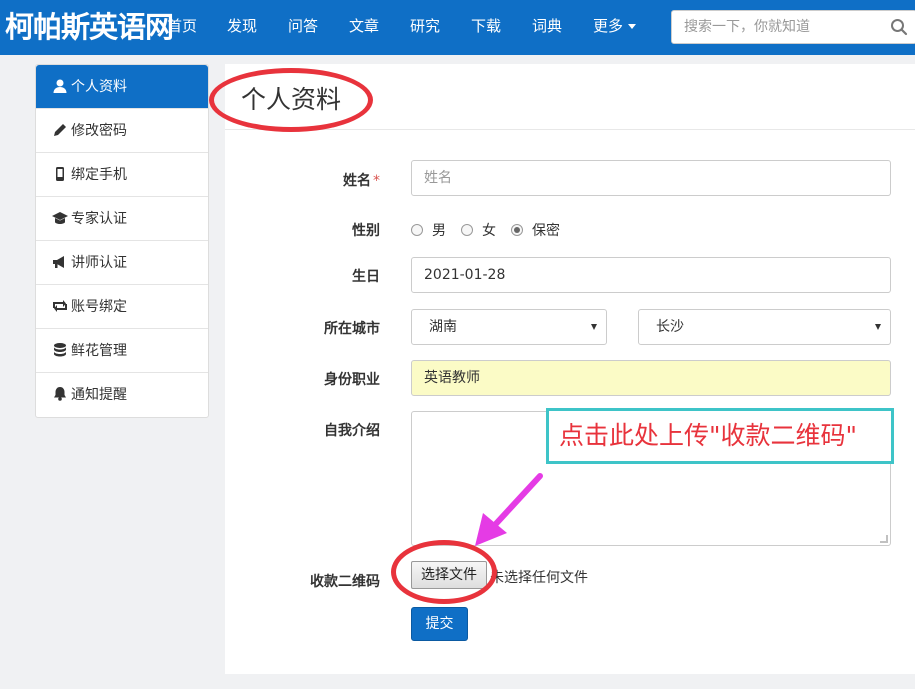 The width and height of the screenshot is (915, 689). I want to click on user-icon, so click(60, 86).